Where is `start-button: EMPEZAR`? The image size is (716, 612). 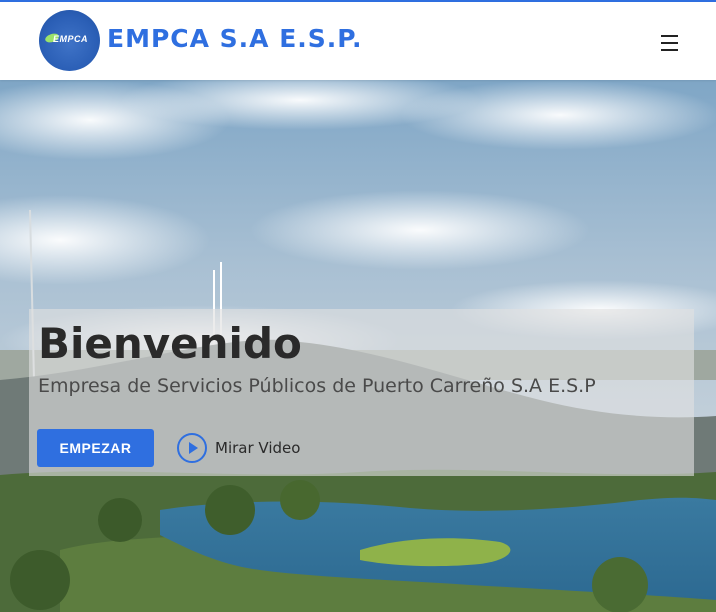
start-button: EMPEZAR is located at coordinates (95, 448).